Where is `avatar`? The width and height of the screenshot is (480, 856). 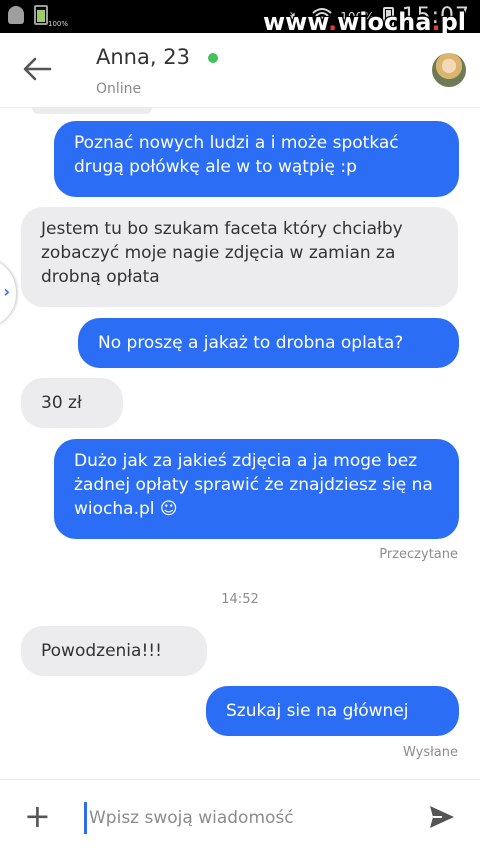 avatar is located at coordinates (449, 70).